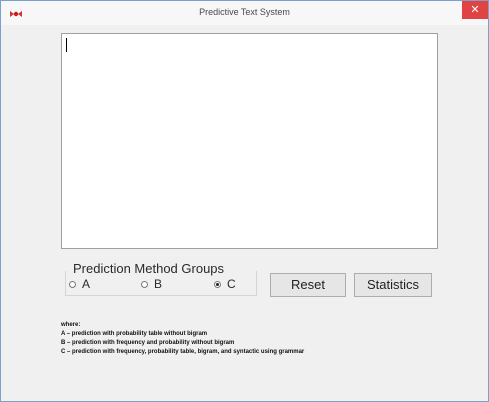 The image size is (489, 402). What do you see at coordinates (393, 285) in the screenshot?
I see `statistics-button: Statistics` at bounding box center [393, 285].